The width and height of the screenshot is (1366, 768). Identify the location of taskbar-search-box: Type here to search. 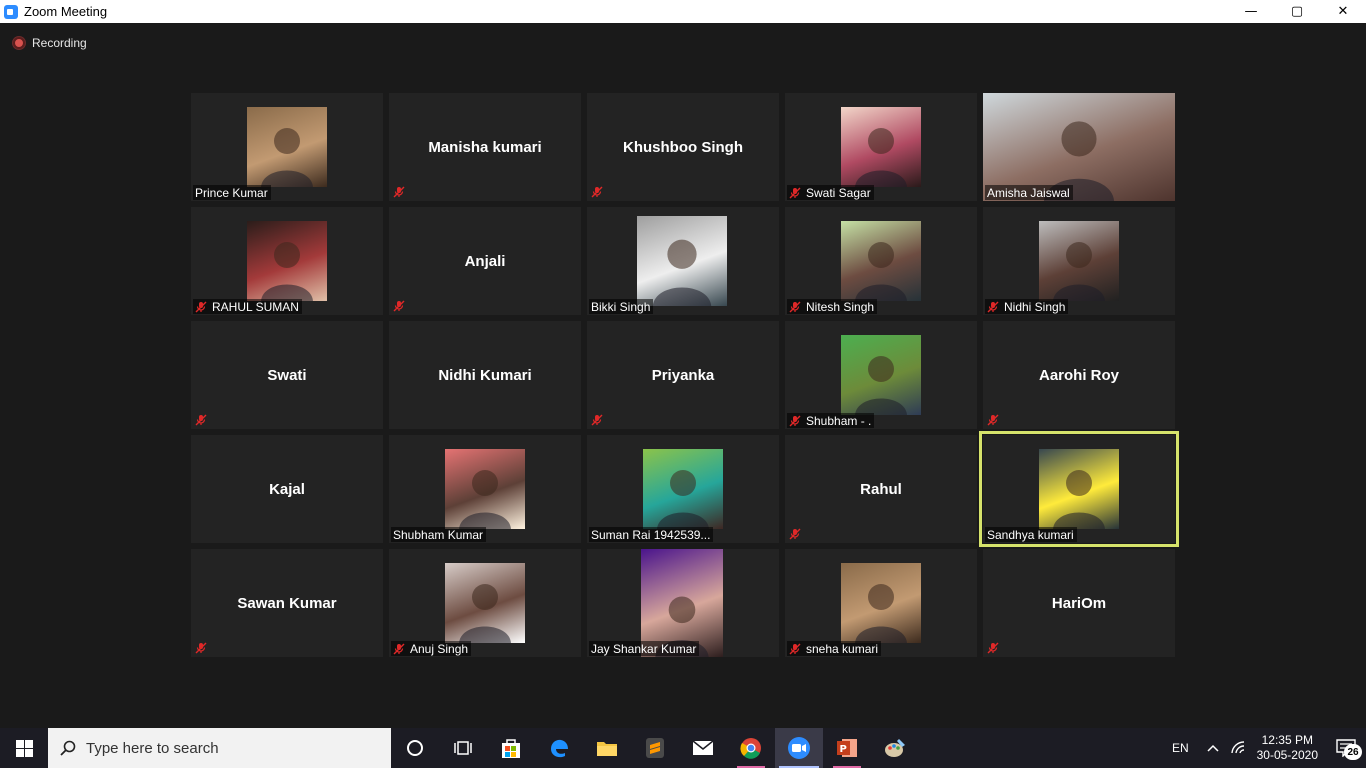
(219, 748).